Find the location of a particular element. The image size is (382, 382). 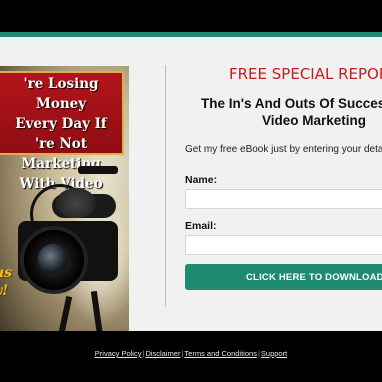

privacy-policy-link: Privacy Policy is located at coordinates (118, 353).